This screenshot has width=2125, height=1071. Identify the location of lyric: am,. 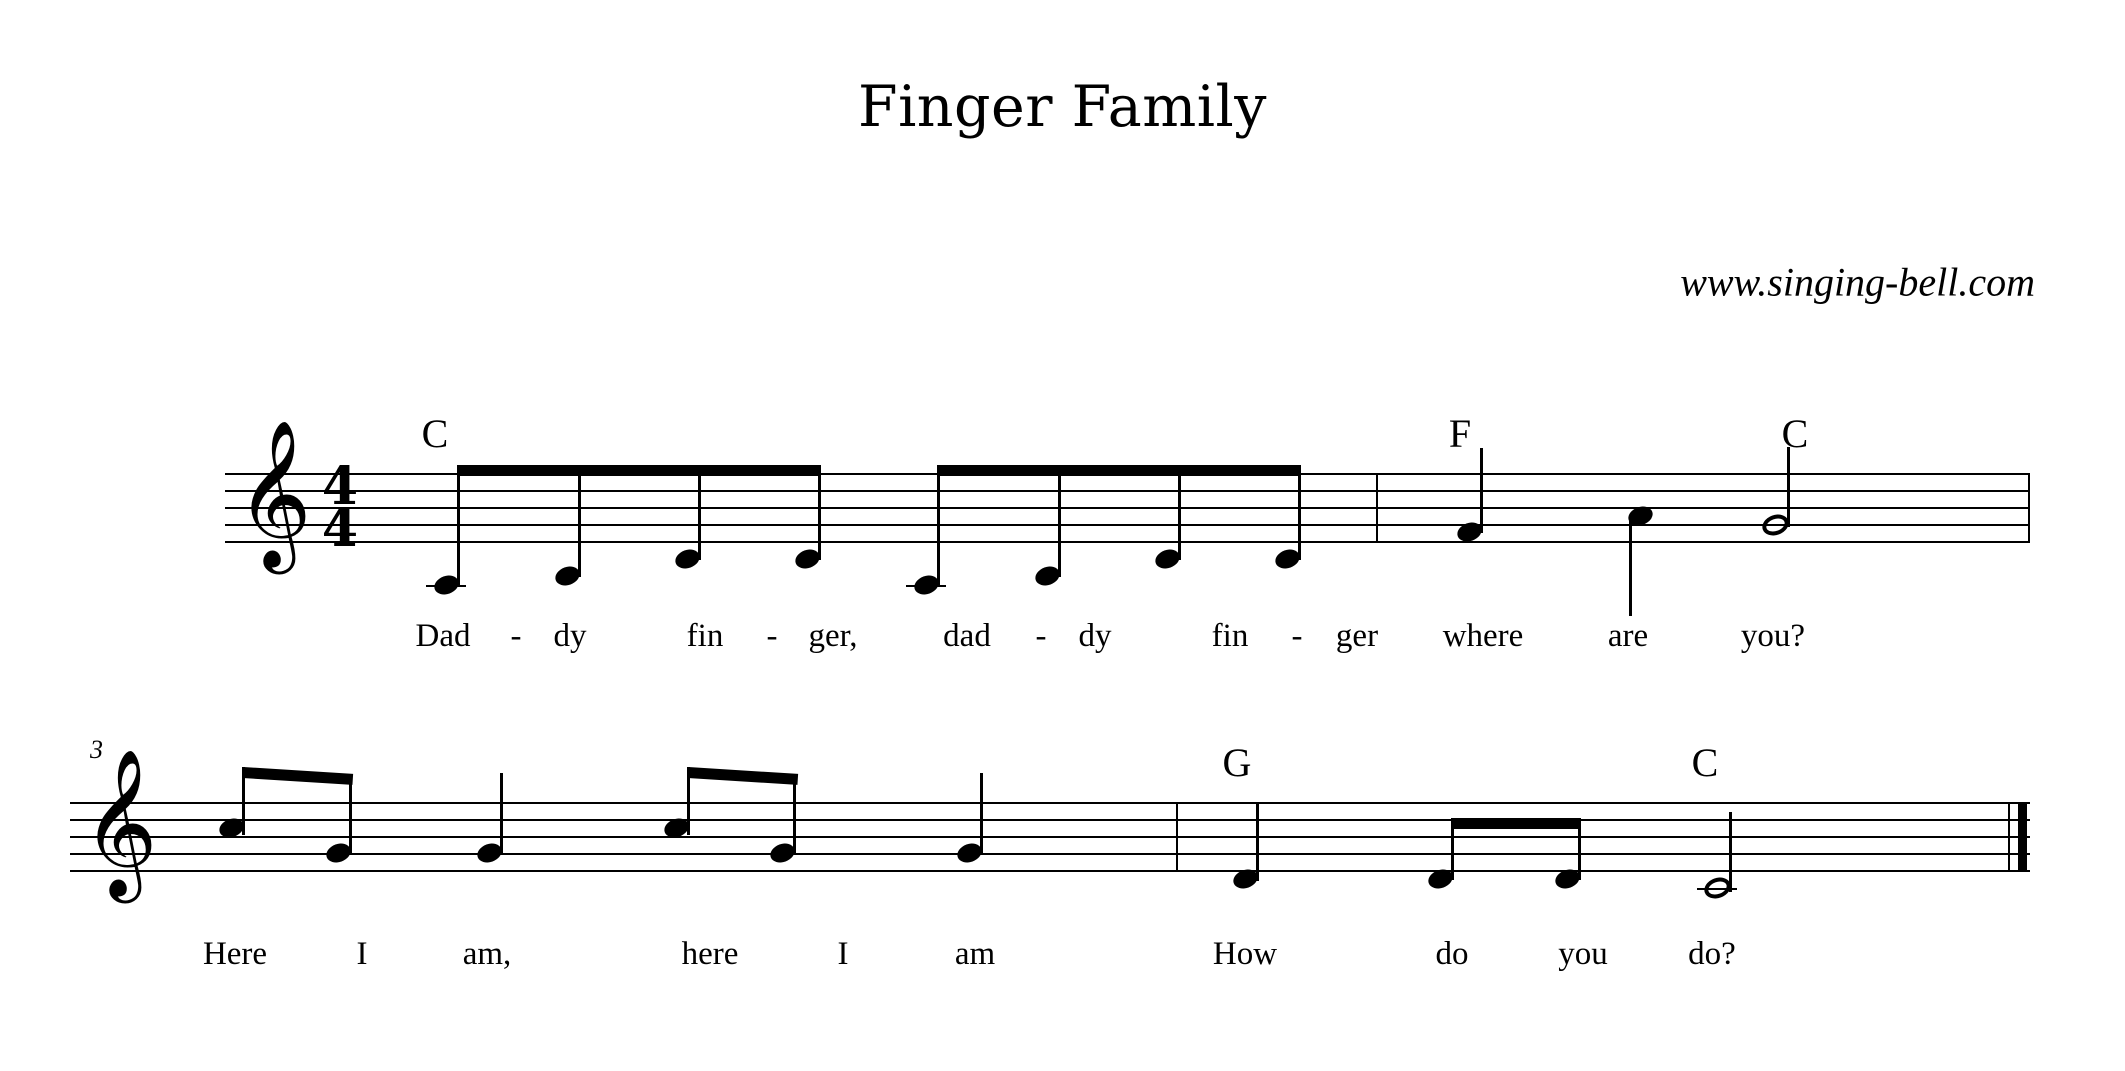
(487, 954).